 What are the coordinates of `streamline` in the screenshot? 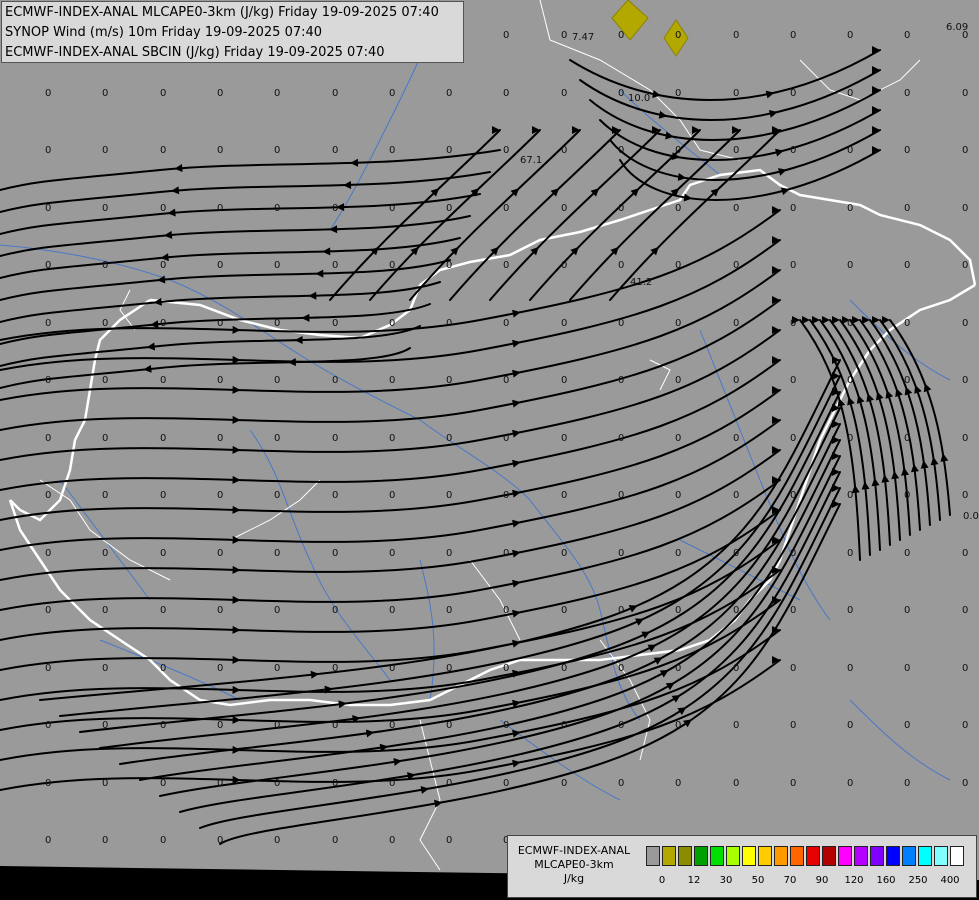 It's located at (655, 215).